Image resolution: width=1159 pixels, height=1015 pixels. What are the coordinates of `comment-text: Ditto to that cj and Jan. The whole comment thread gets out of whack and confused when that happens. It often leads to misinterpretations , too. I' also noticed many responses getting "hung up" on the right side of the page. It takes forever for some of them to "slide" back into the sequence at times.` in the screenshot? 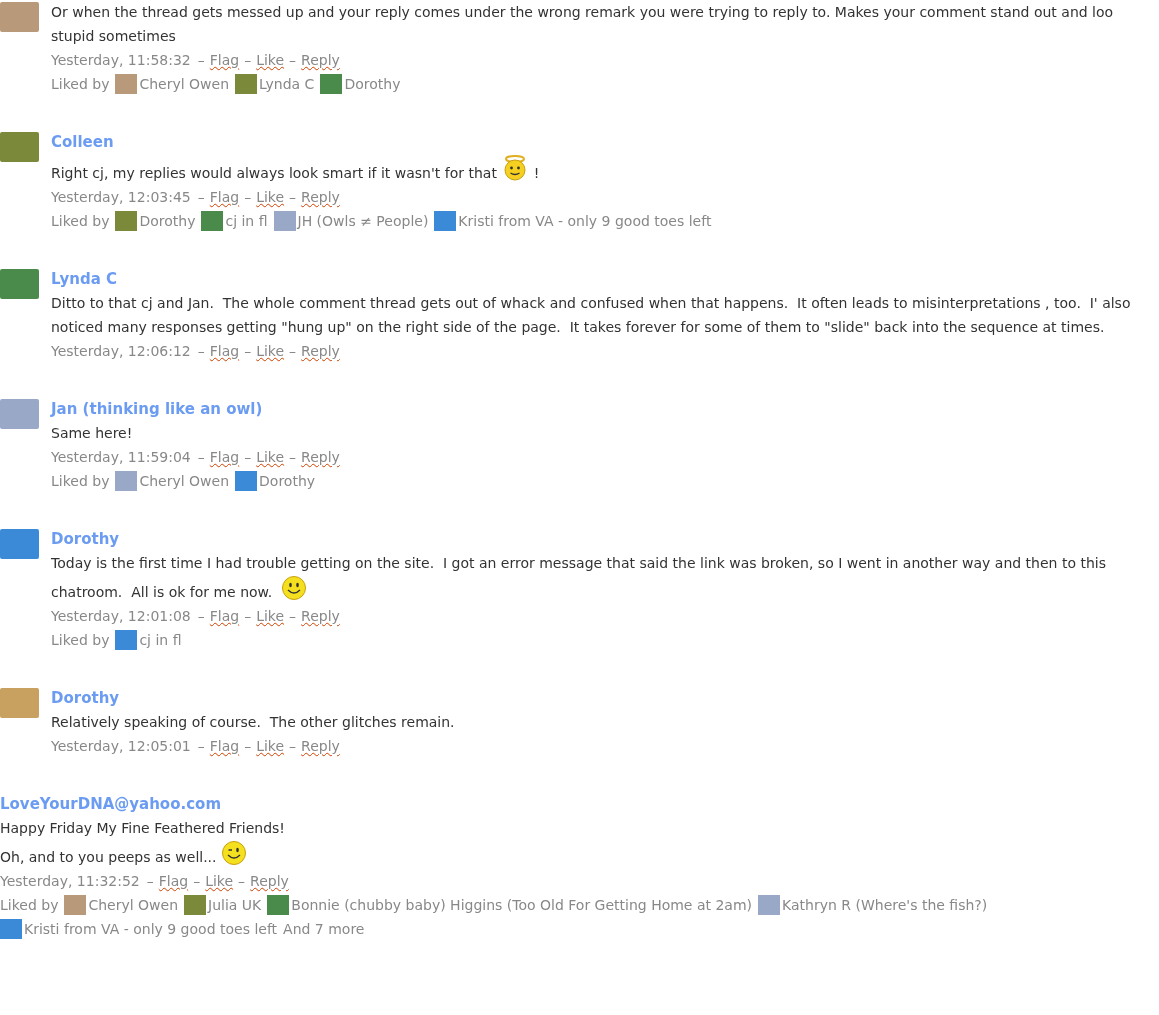 It's located at (591, 315).